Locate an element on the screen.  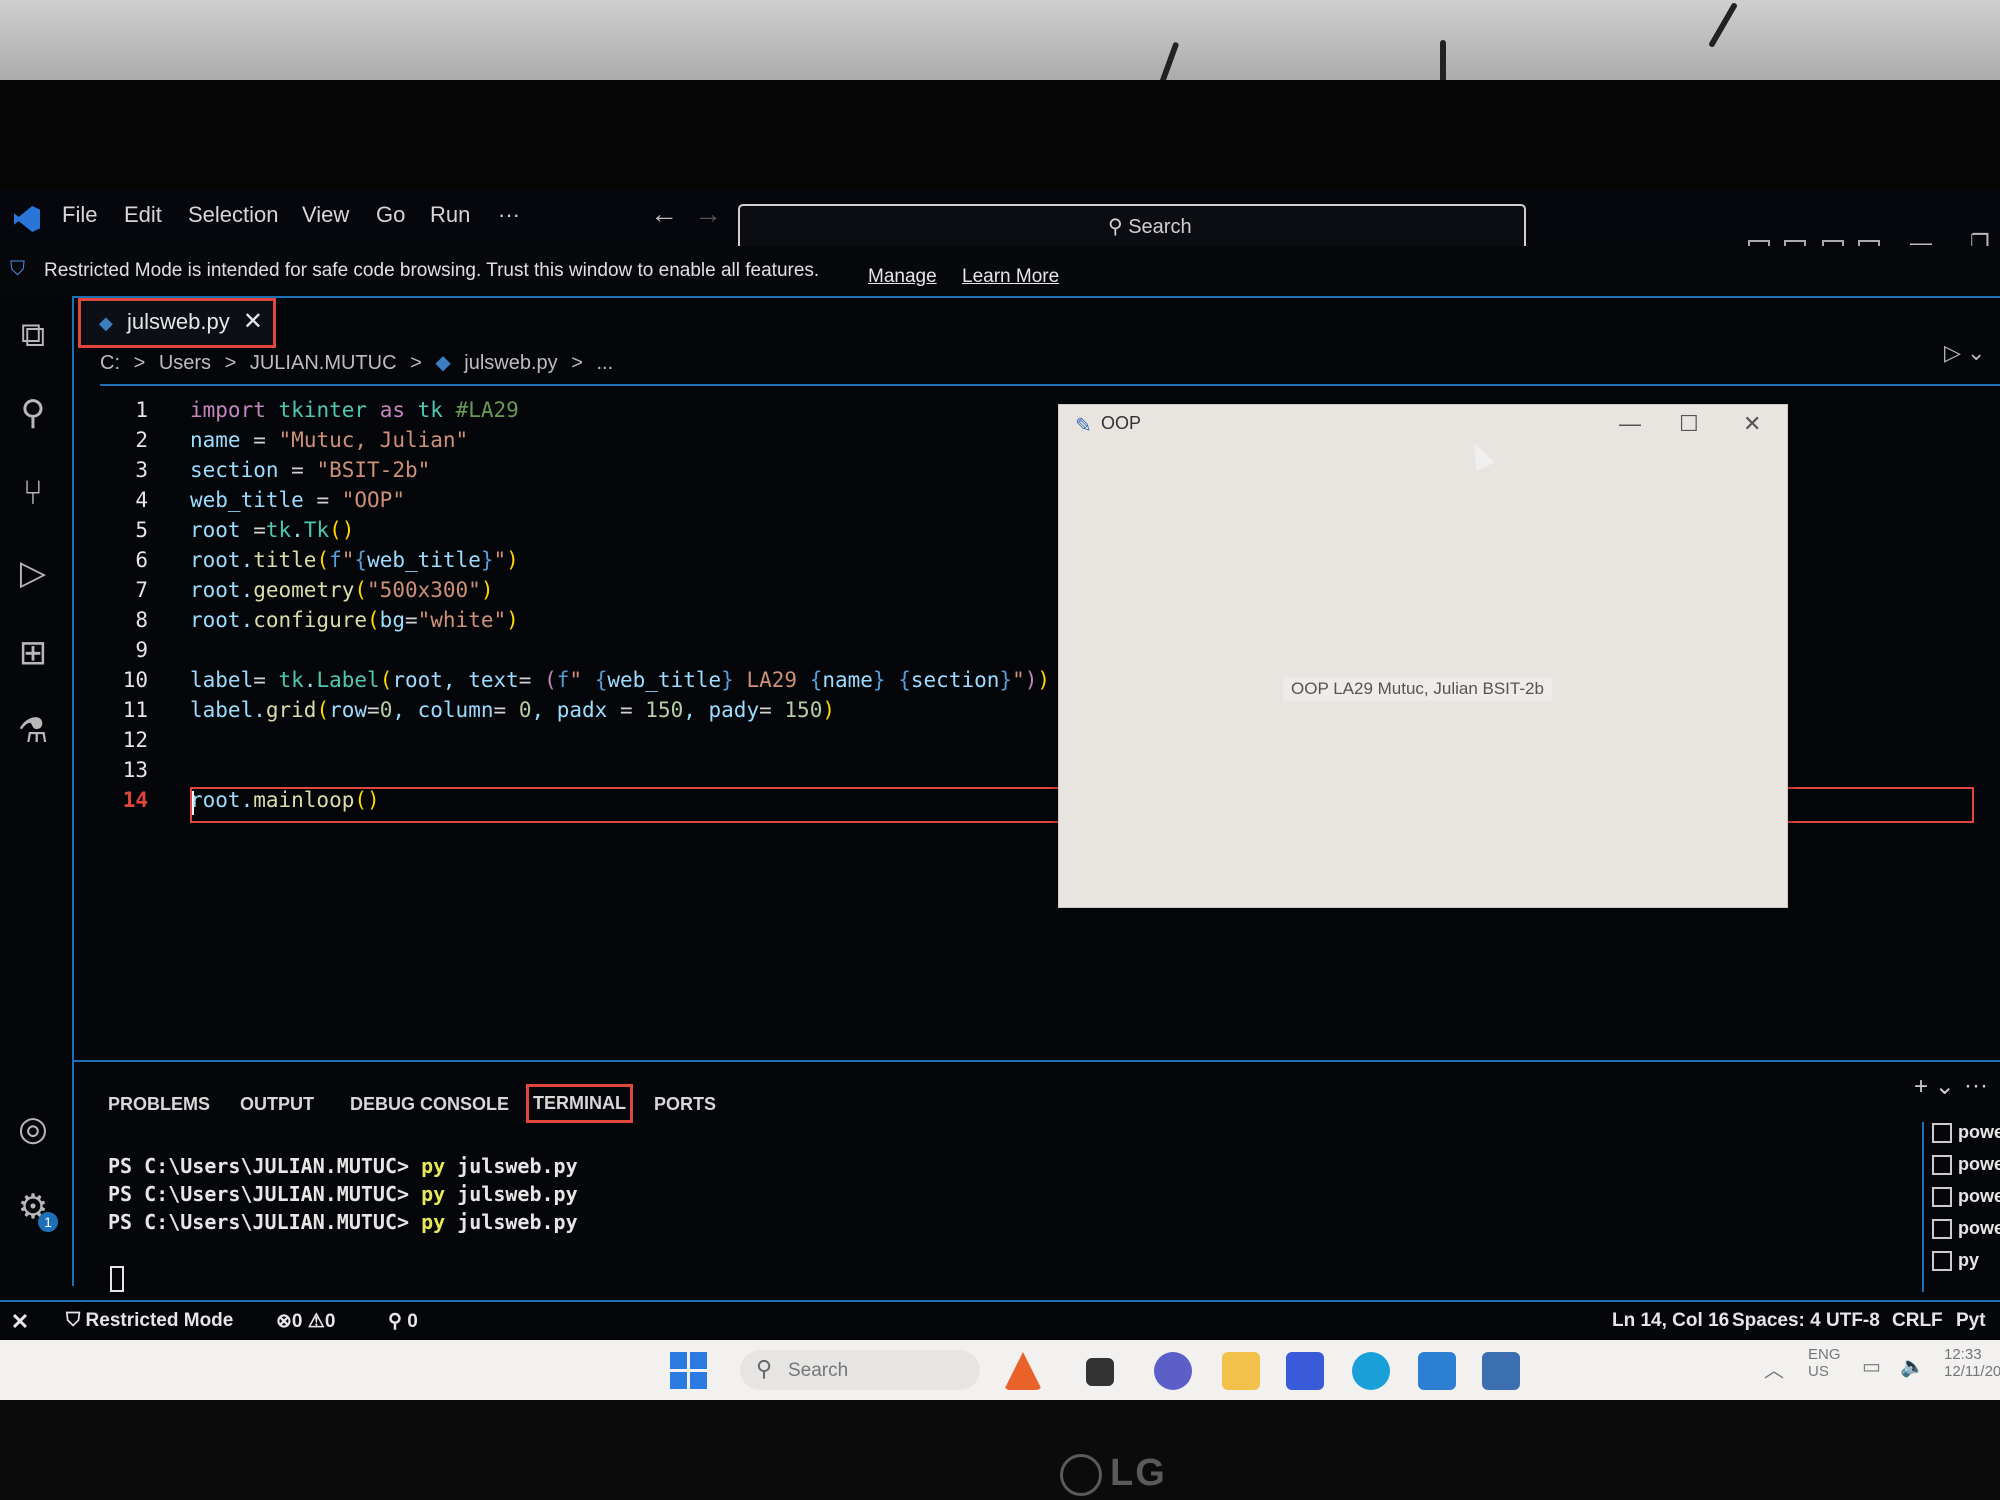
terminal-cursor is located at coordinates (117, 1279).